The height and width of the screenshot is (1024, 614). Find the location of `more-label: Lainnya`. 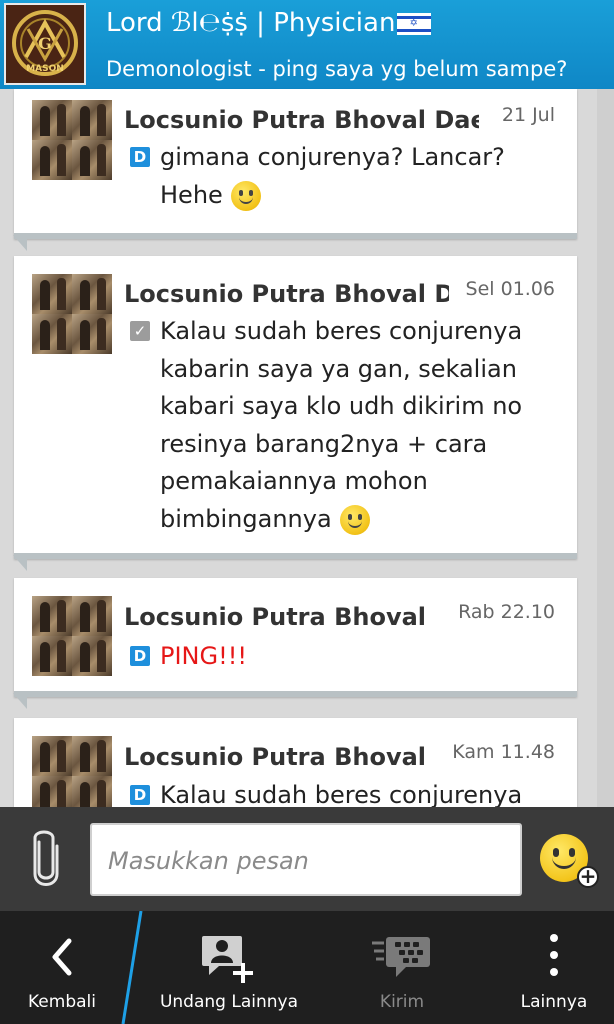

more-label: Lainnya is located at coordinates (554, 1002).